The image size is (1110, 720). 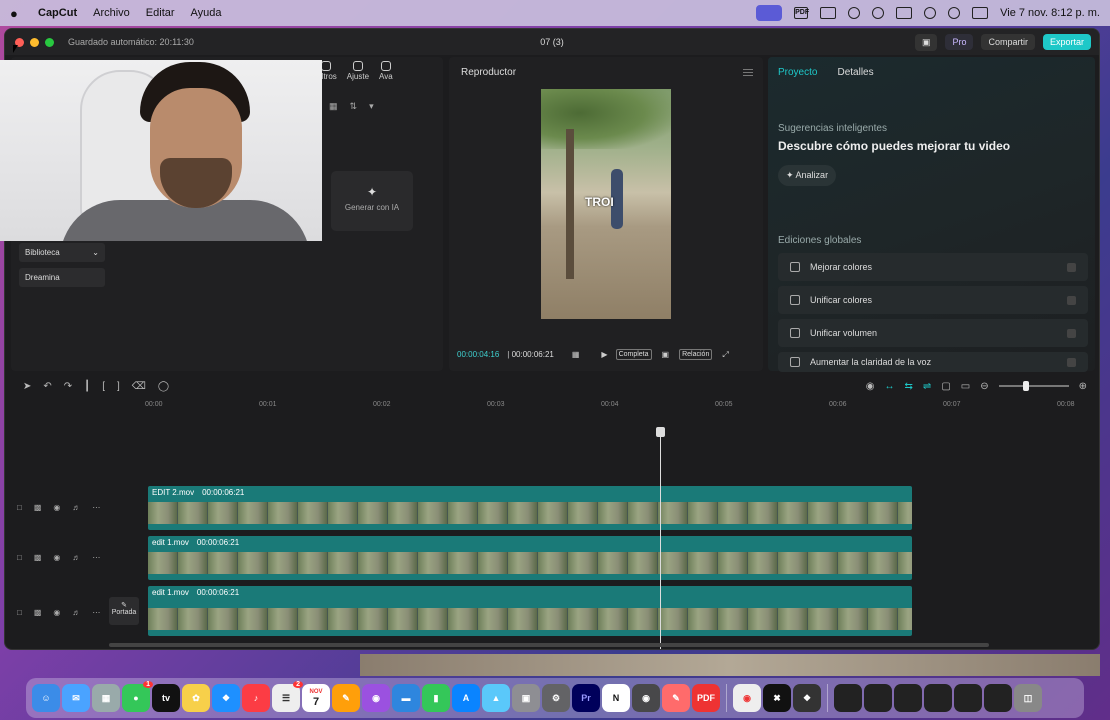 I want to click on screen-record-icon, so click(x=769, y=13).